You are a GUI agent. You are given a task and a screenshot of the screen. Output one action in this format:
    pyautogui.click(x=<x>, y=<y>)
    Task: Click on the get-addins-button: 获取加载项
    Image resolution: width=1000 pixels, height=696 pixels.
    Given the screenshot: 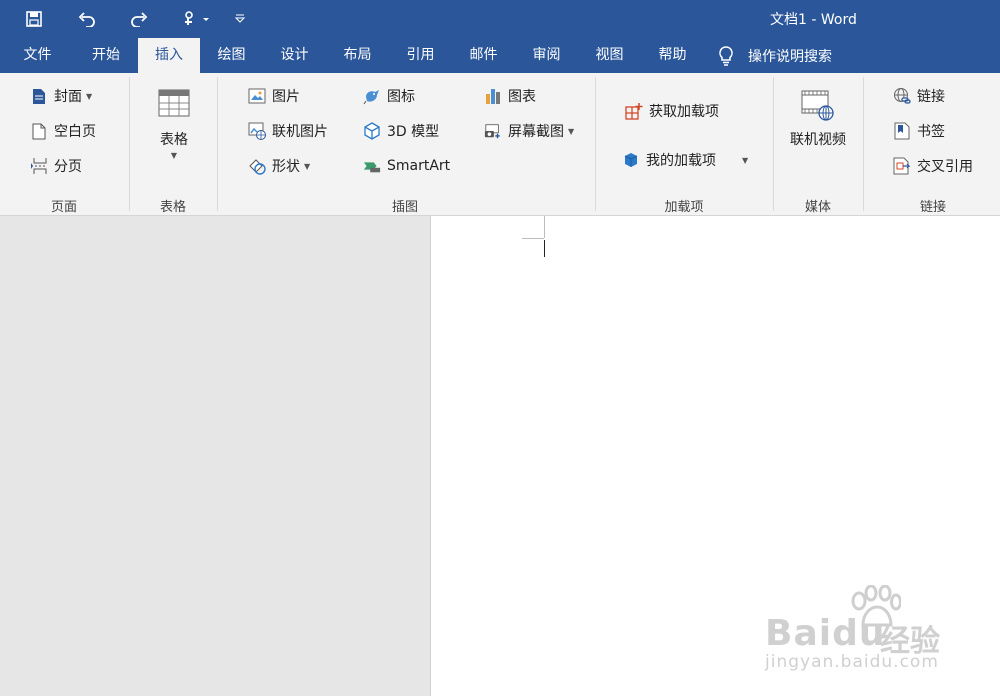 What is the action you would take?
    pyautogui.click(x=672, y=111)
    